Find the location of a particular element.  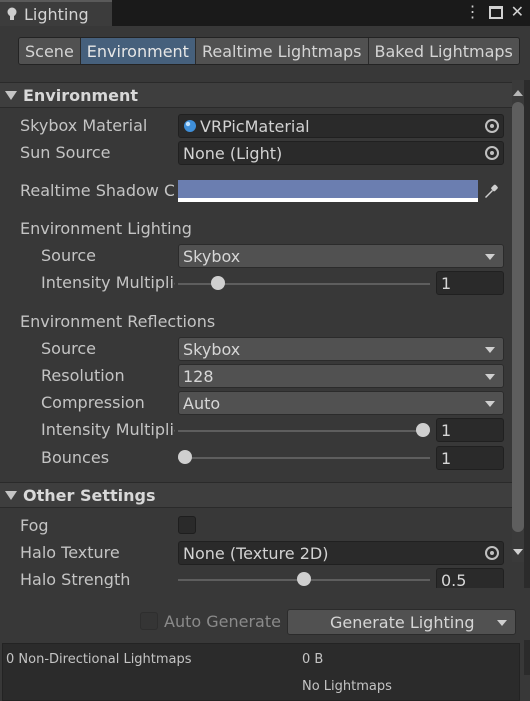

window-titlebar: Lighting ⋮ ✕ is located at coordinates (265, 13).